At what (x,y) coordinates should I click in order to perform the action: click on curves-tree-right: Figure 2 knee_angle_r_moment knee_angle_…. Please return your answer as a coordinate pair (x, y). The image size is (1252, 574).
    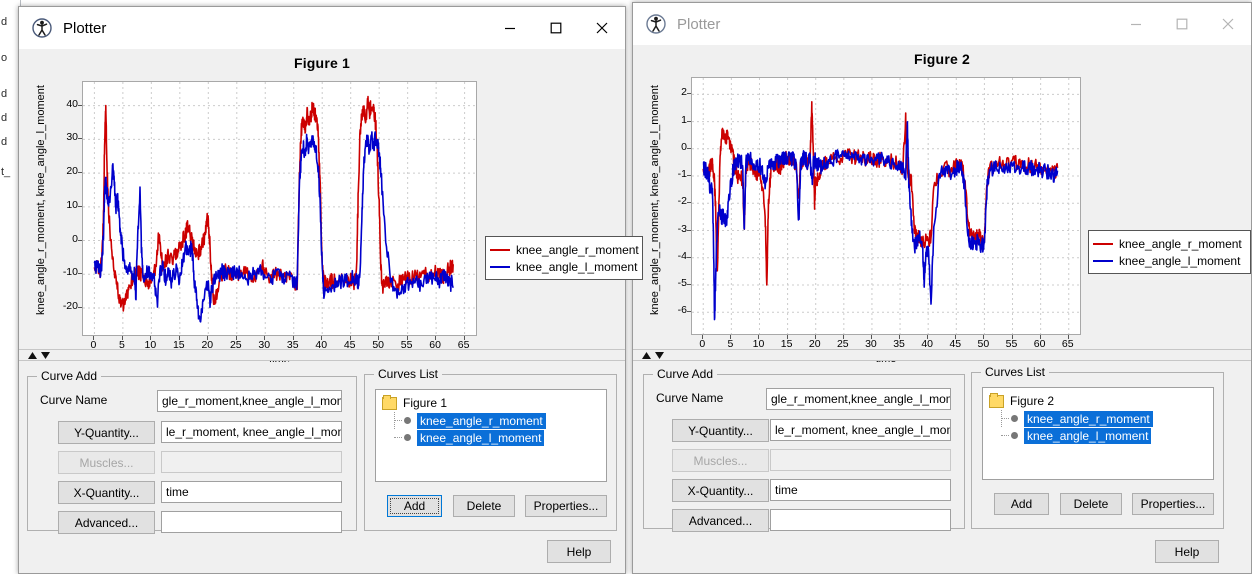
    Looking at the image, I should click on (1098, 433).